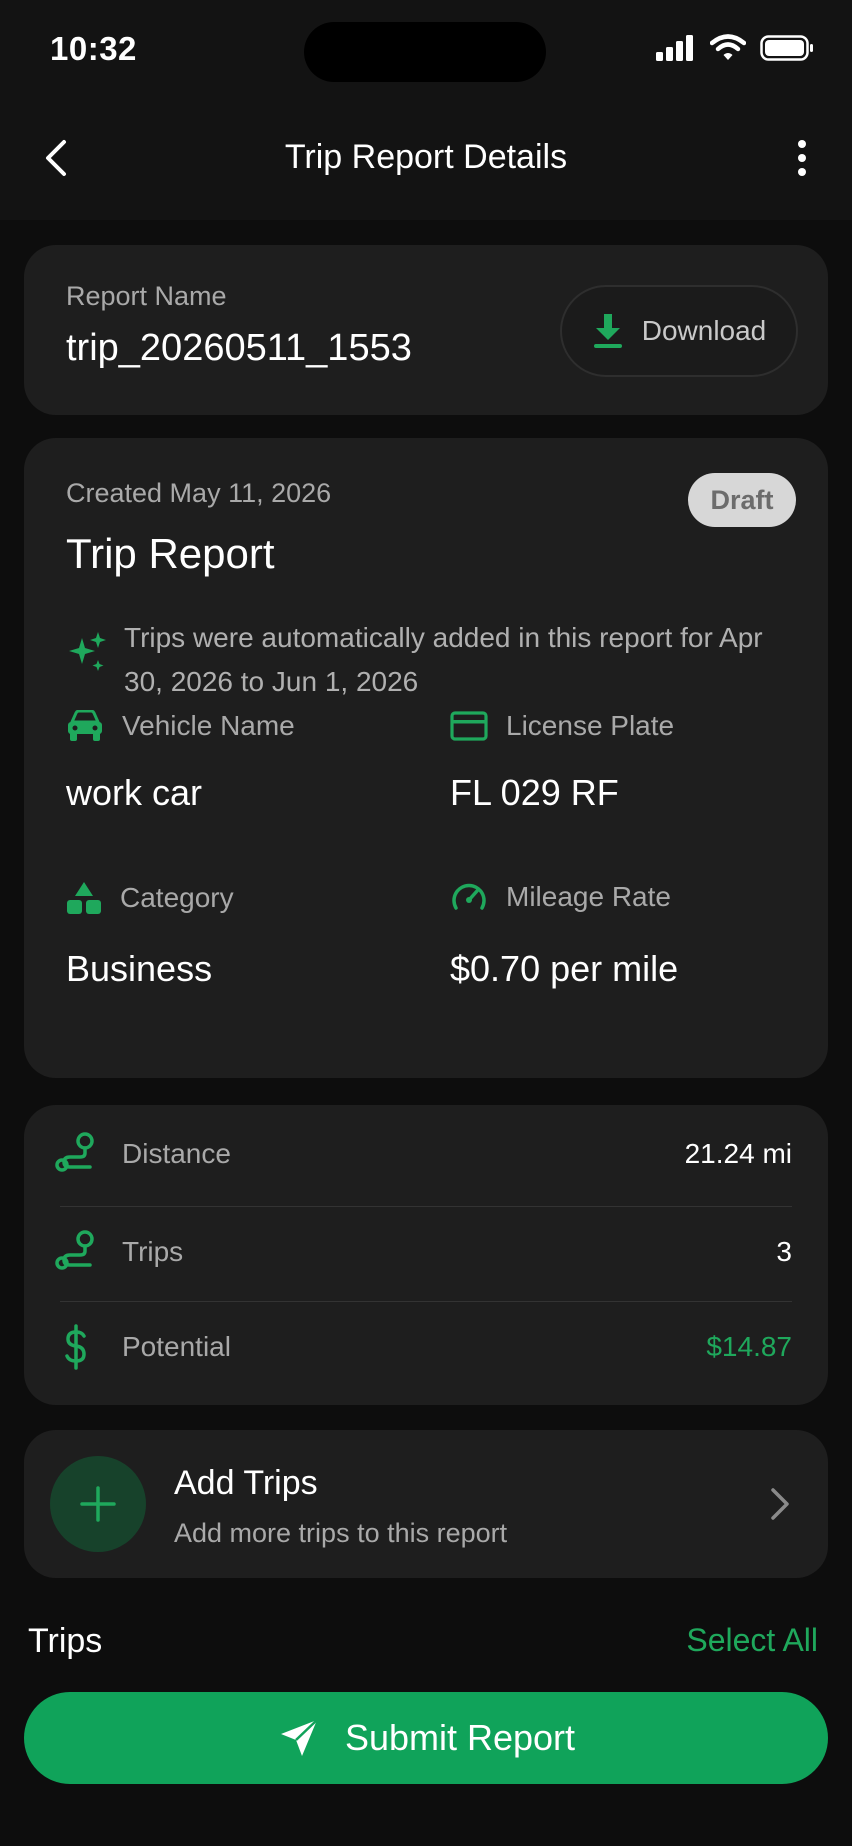  Describe the element at coordinates (65, 1641) in the screenshot. I see `trips-section-title: Trips` at that location.